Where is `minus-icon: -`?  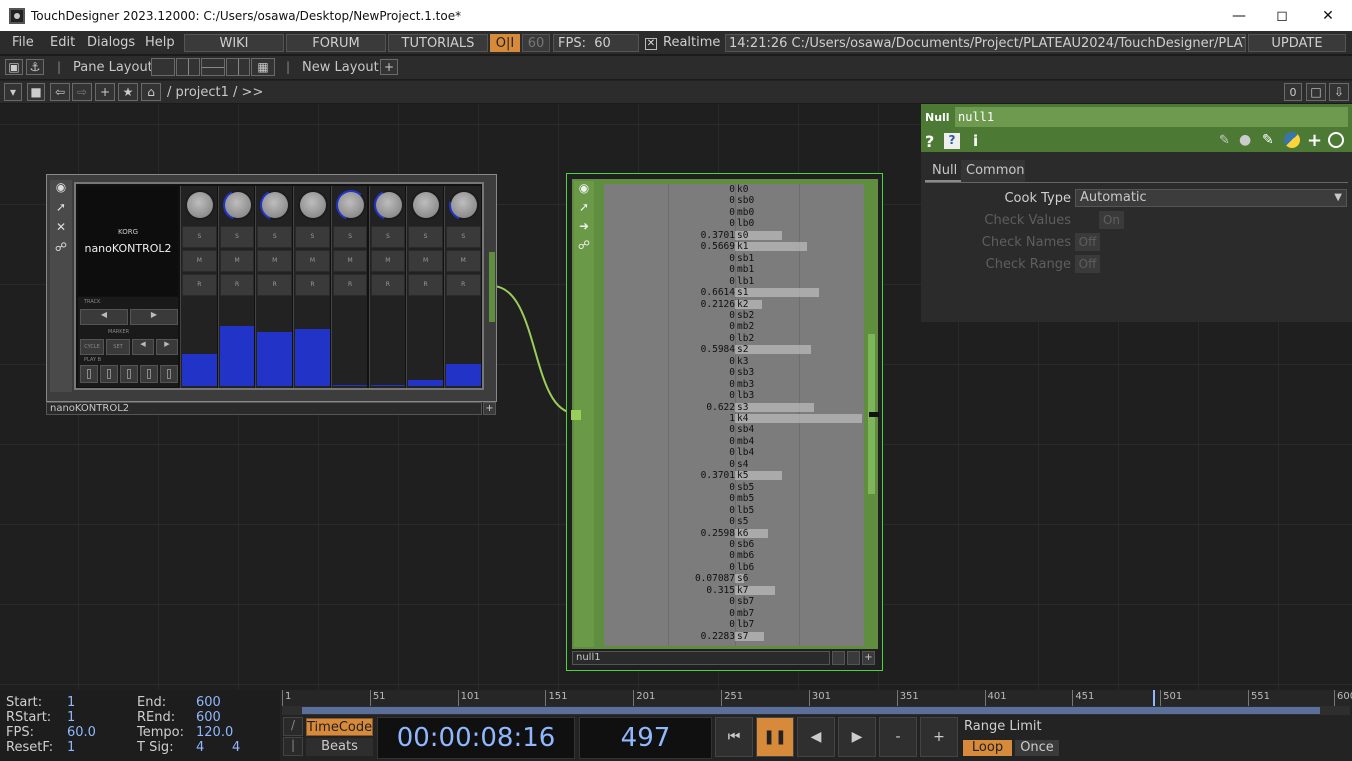 minus-icon: - is located at coordinates (898, 737).